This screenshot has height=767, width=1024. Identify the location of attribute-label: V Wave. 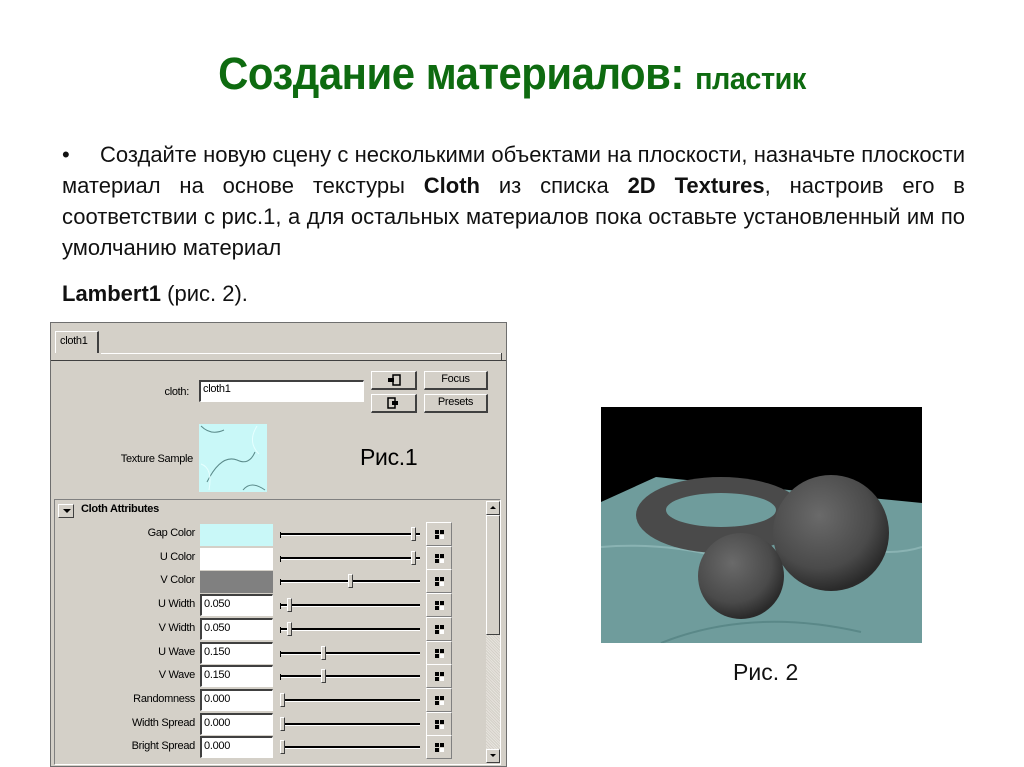
(177, 675).